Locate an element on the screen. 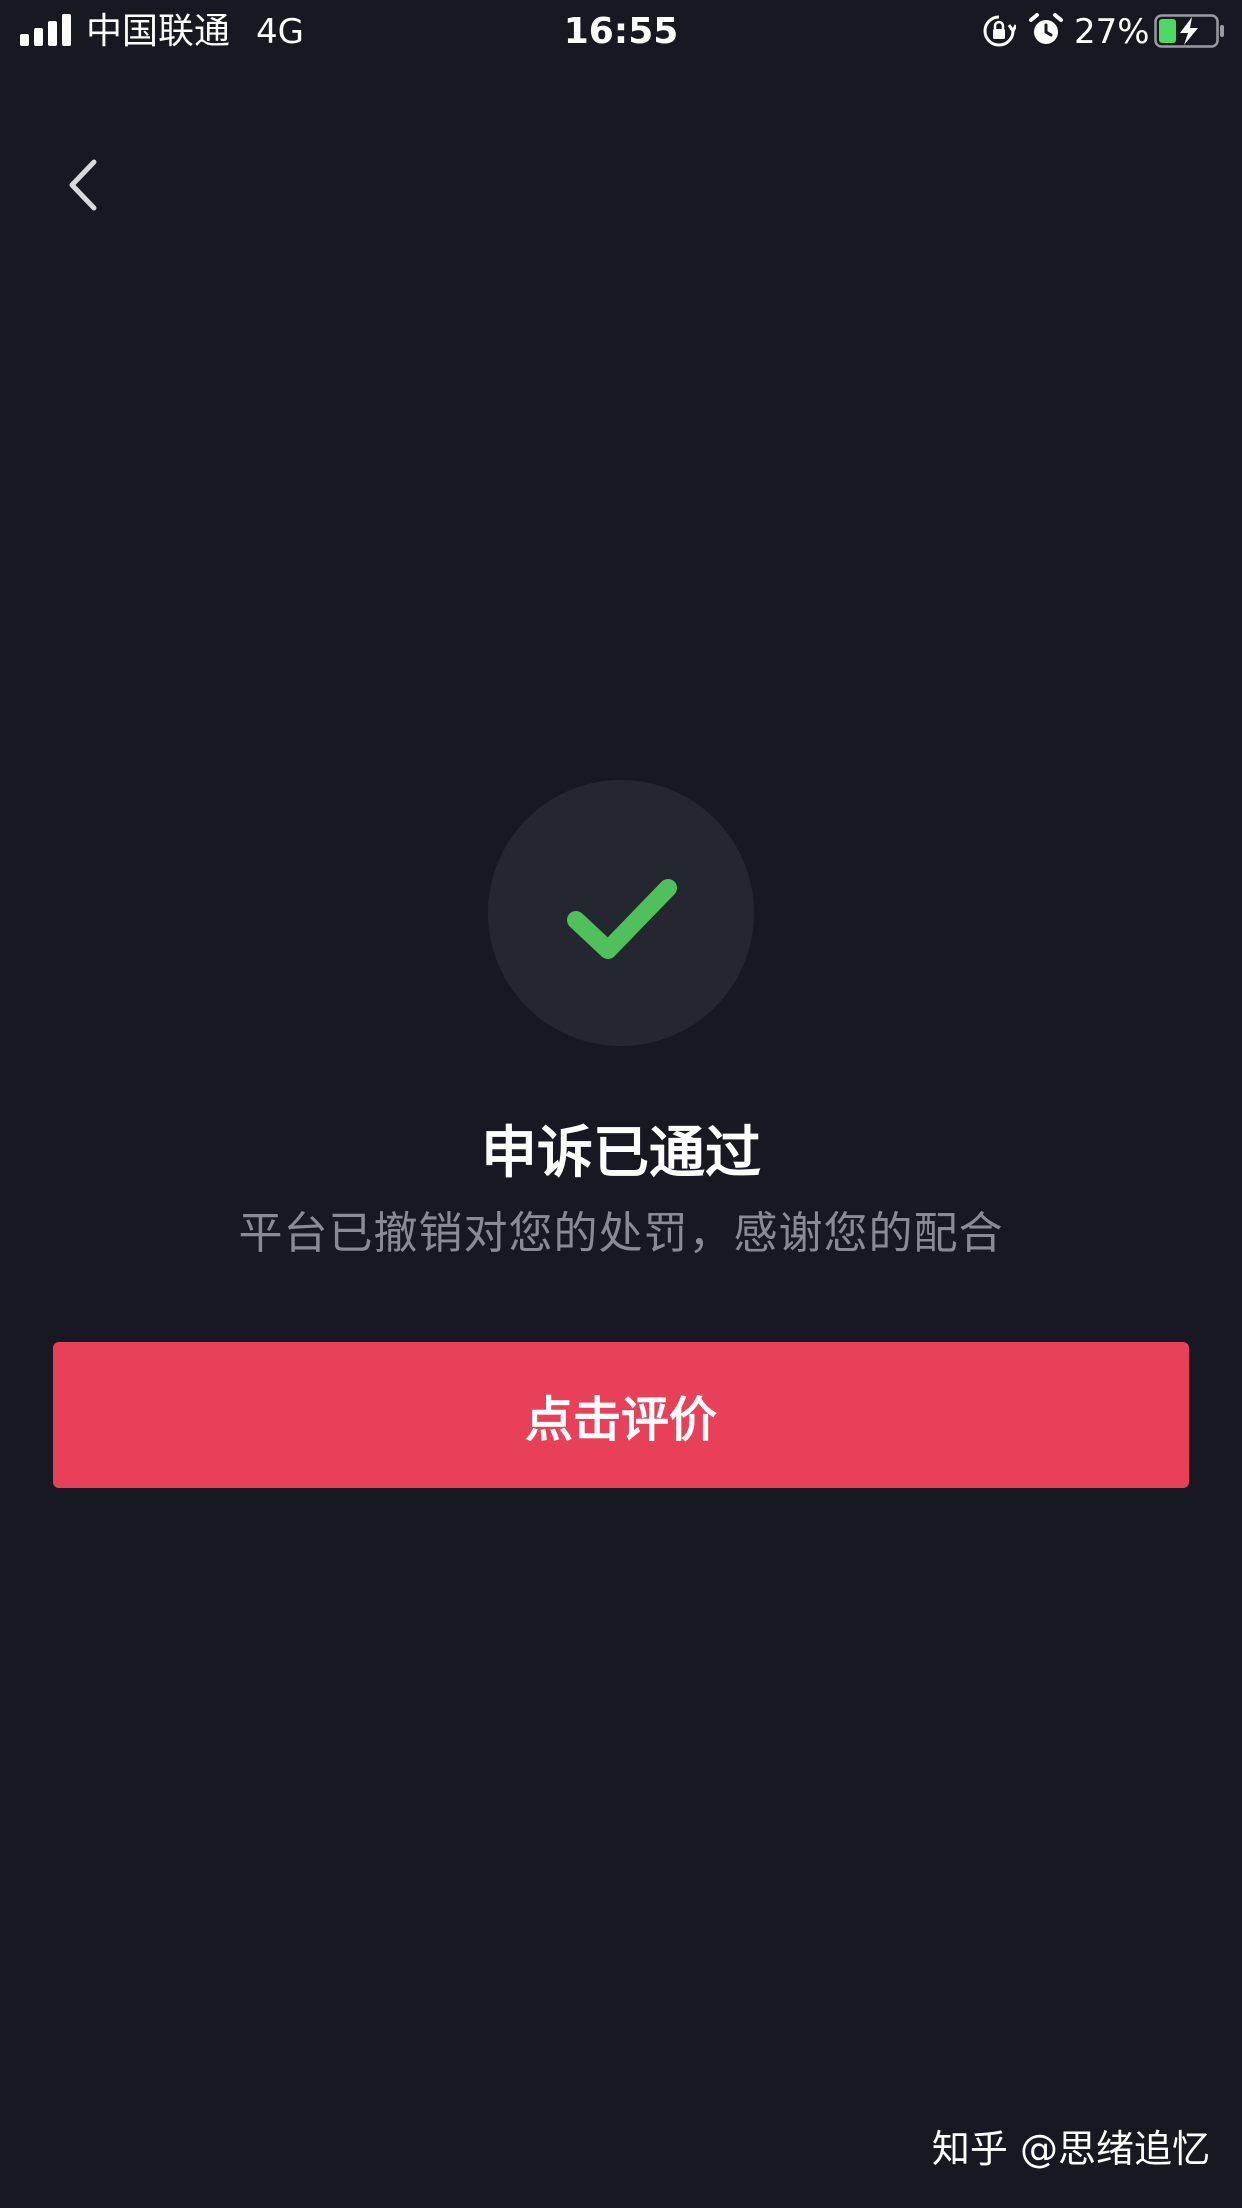 This screenshot has width=1242, height=2208. back-button is located at coordinates (85, 185).